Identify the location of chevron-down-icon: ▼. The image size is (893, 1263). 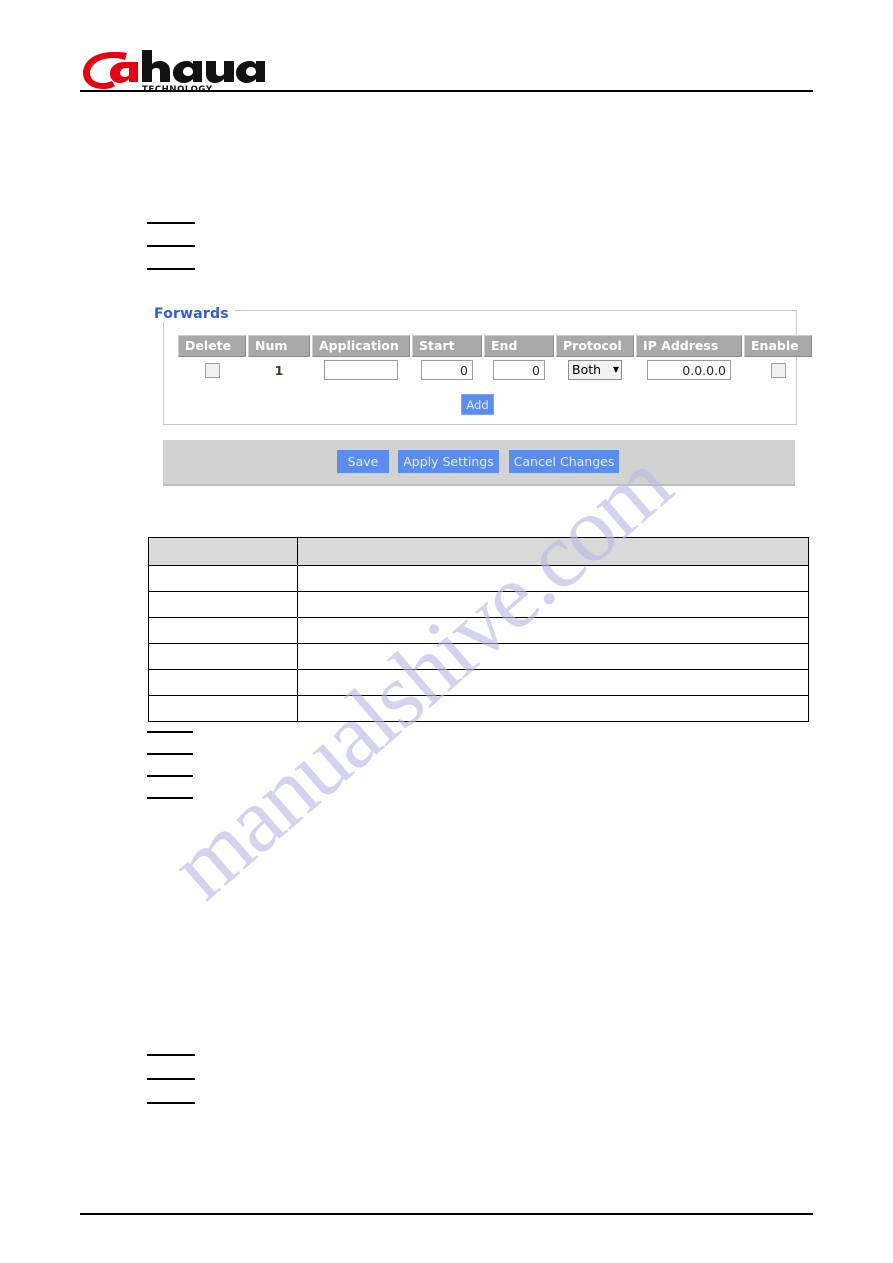
(615, 369).